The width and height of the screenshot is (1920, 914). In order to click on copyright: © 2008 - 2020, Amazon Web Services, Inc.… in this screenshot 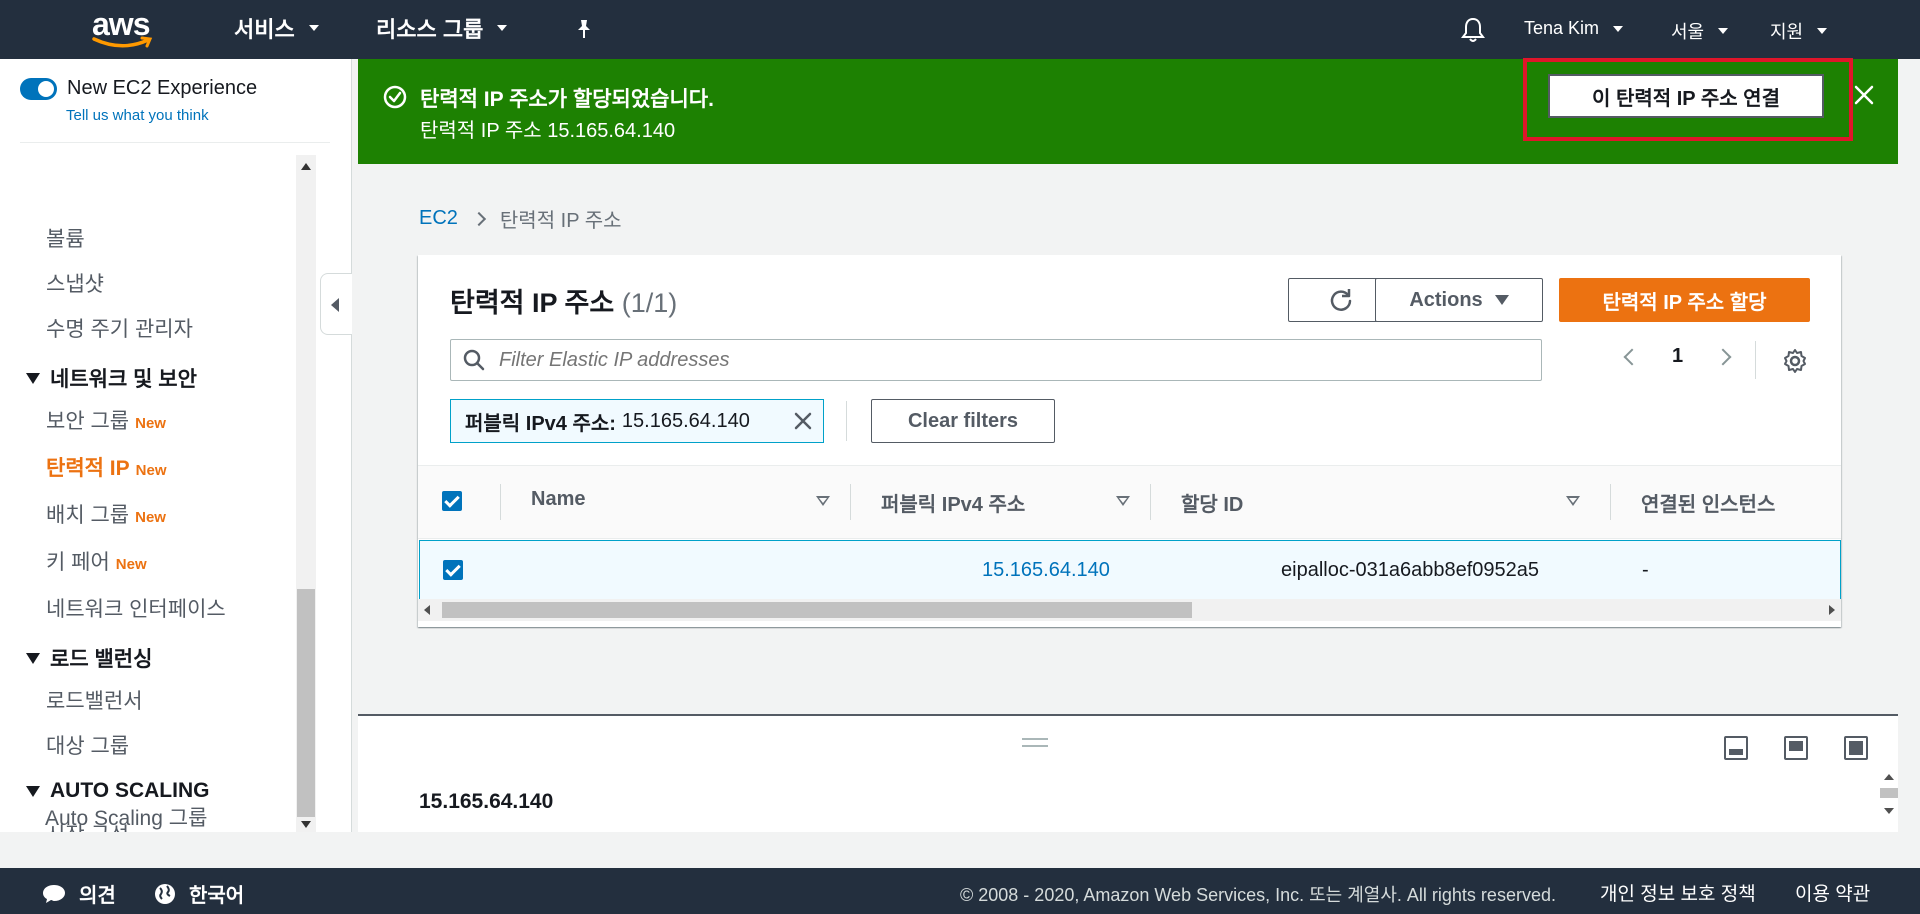, I will do `click(1258, 895)`.